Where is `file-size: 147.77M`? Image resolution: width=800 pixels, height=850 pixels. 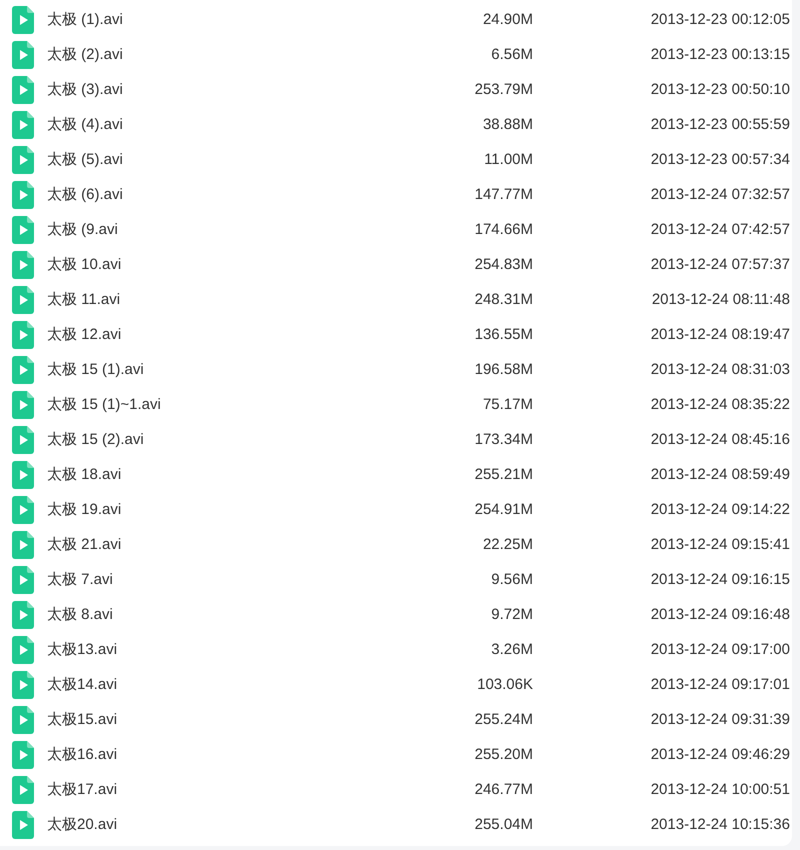 file-size: 147.77M is located at coordinates (503, 194).